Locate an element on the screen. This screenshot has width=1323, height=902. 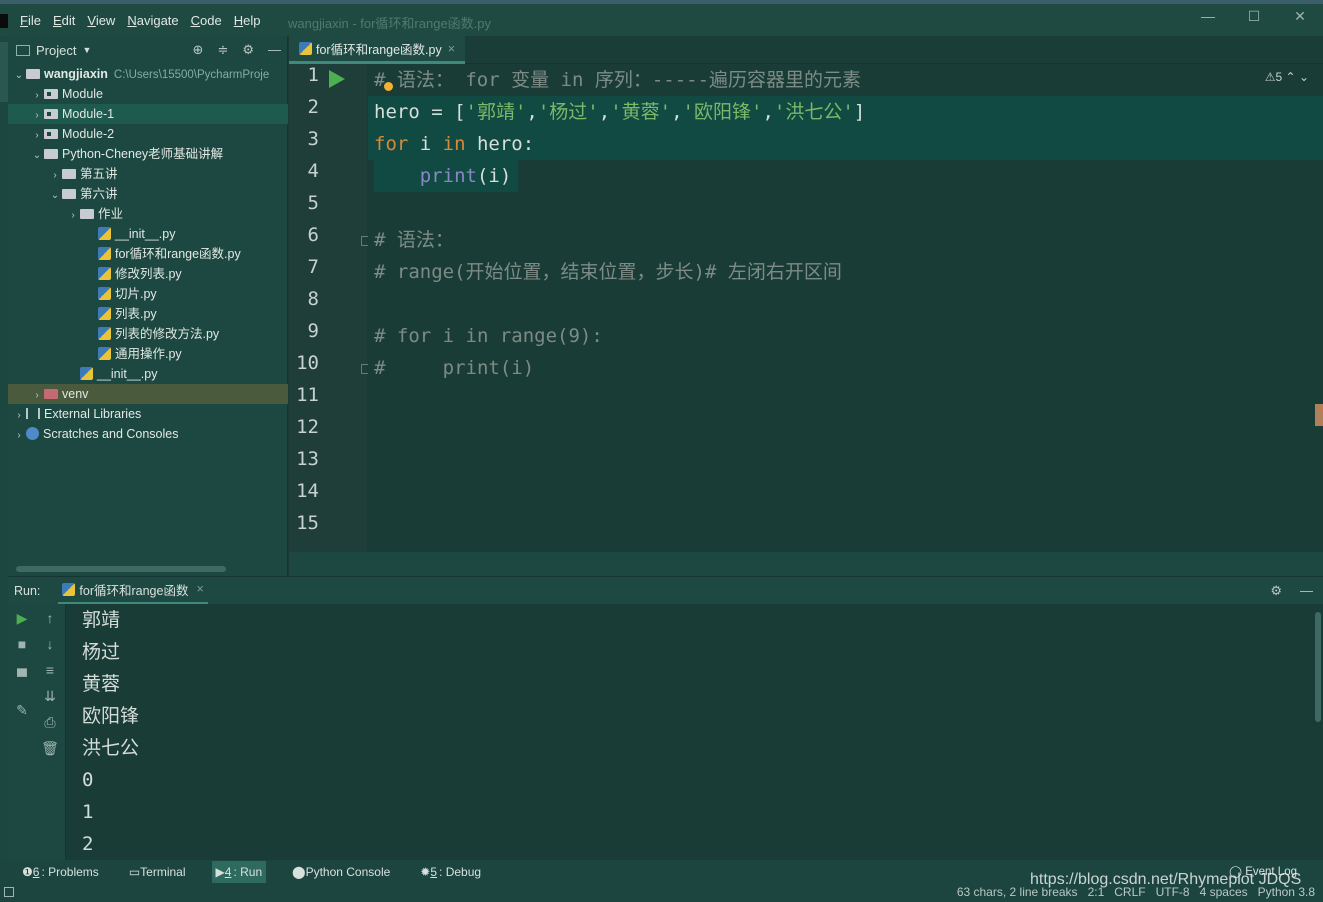
menu-navigate: Navigate is located at coordinates (152, 20).